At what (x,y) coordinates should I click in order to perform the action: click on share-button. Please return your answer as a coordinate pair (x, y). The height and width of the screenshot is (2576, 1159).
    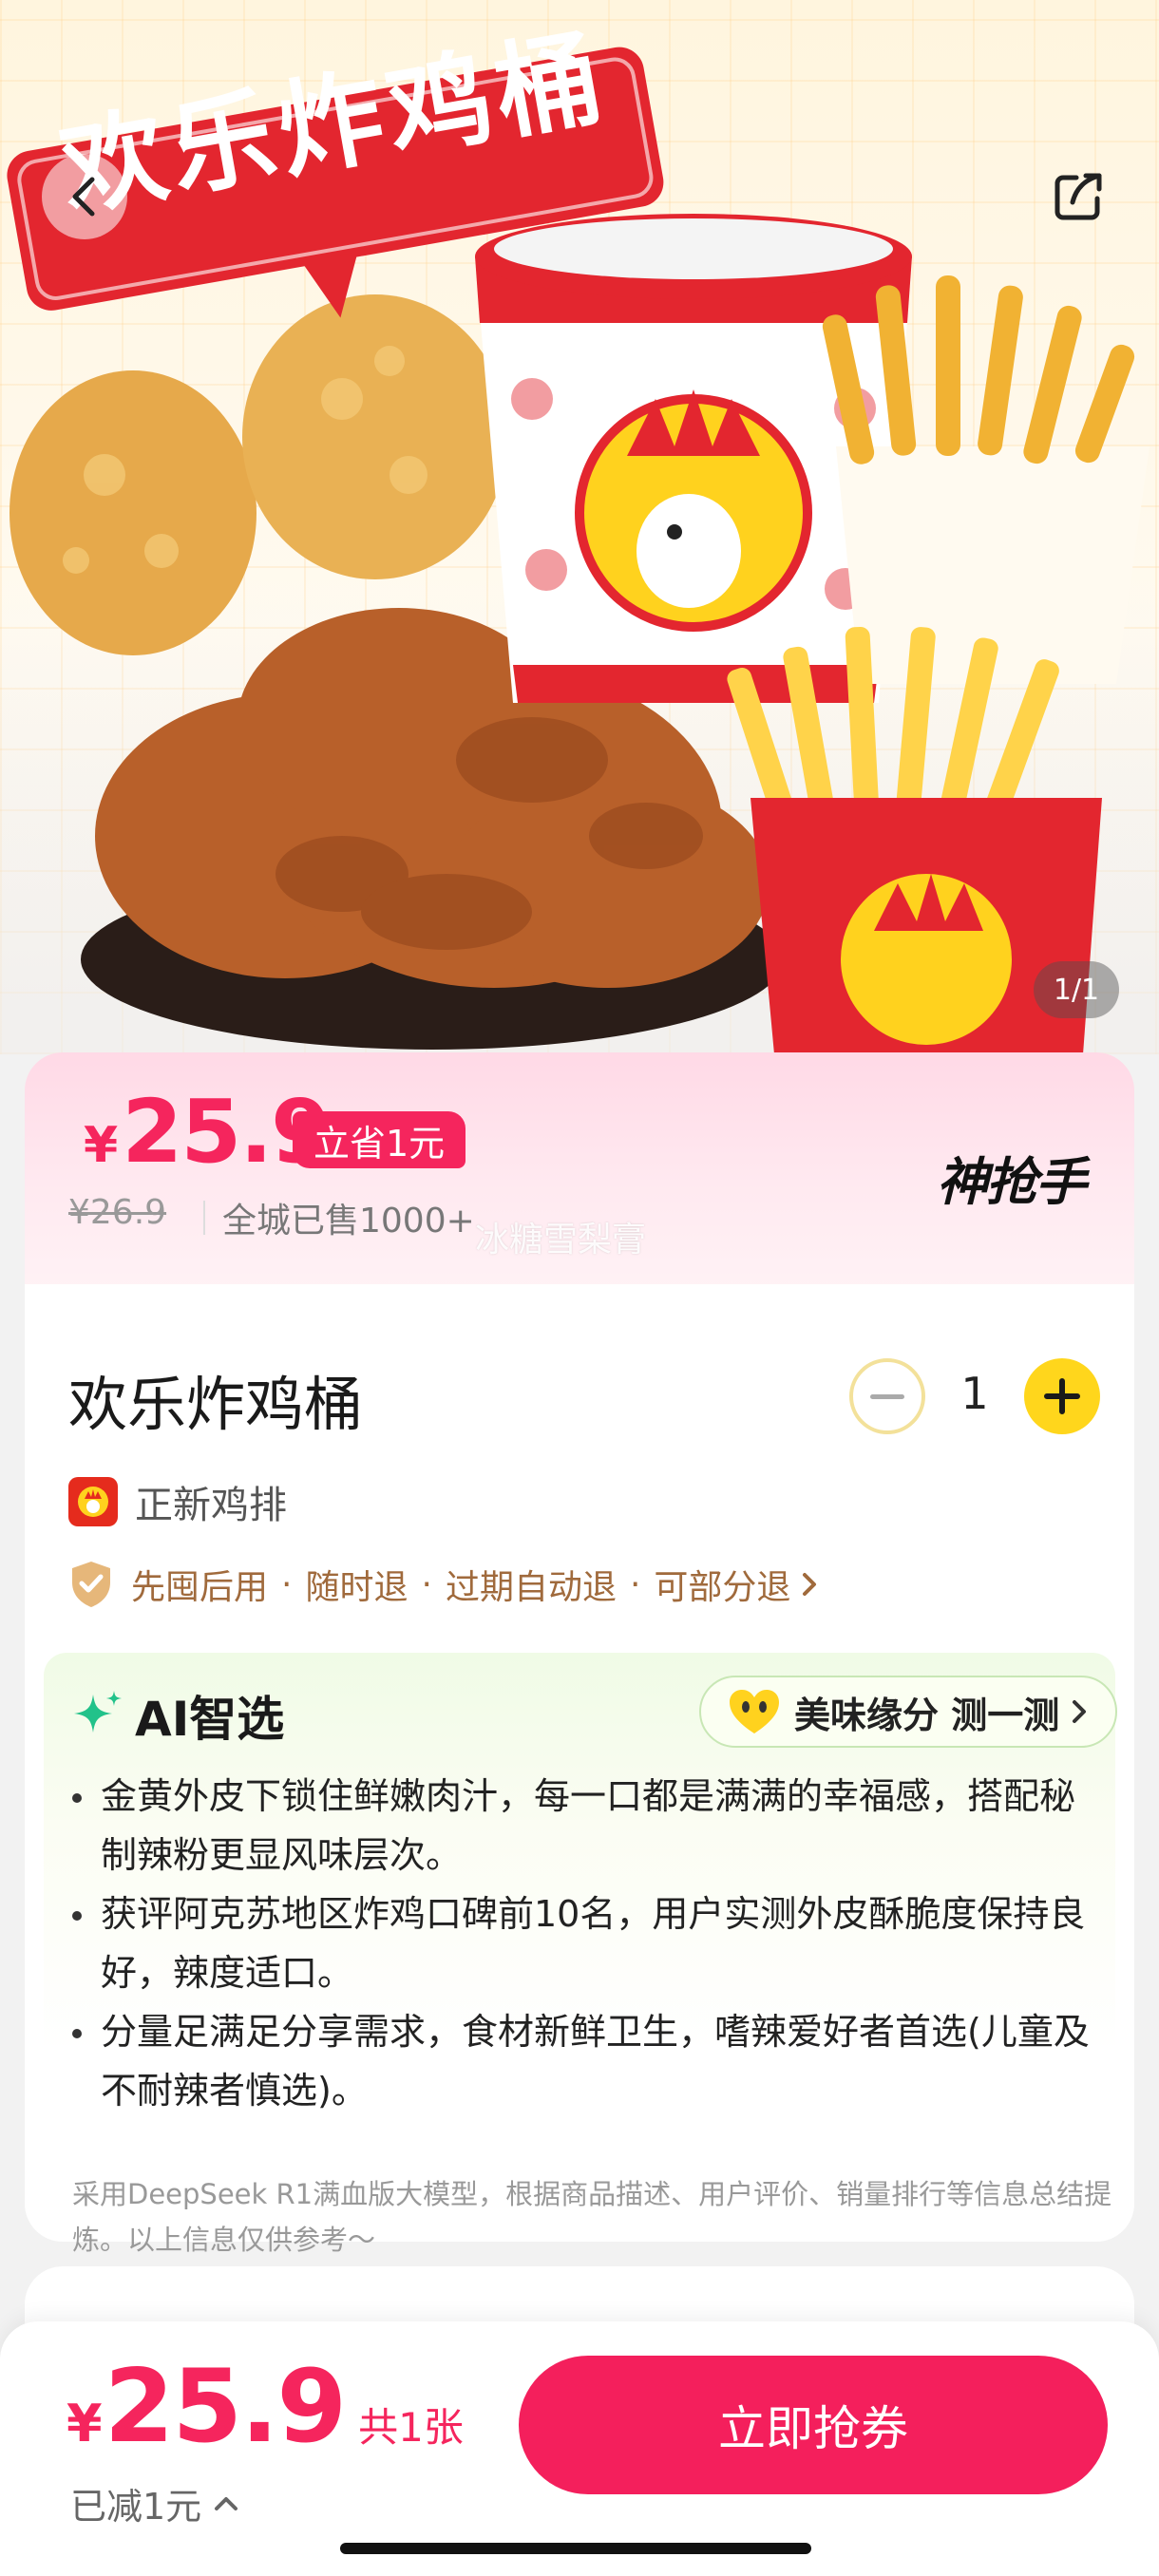
    Looking at the image, I should click on (1078, 196).